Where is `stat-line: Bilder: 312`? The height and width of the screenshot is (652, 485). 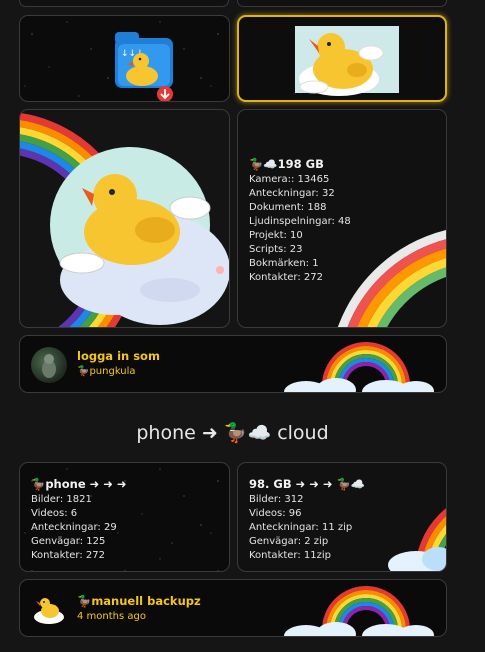
stat-line: Bilder: 312 is located at coordinates (276, 499).